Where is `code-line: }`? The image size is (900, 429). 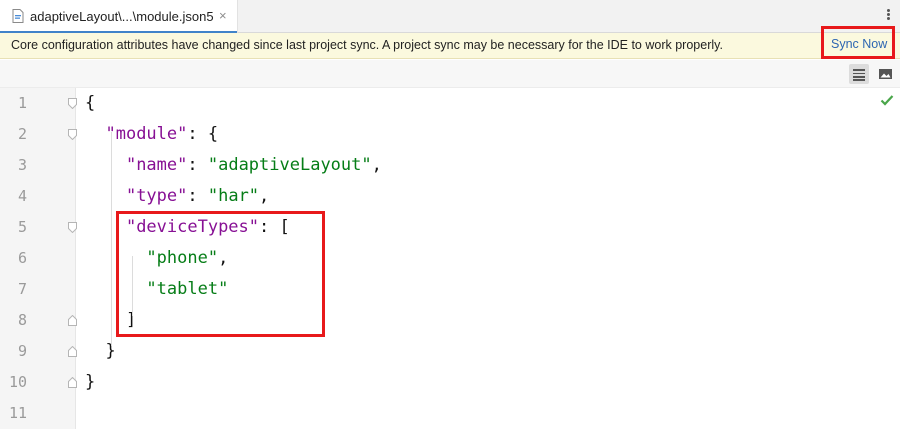
code-line: } is located at coordinates (90, 382).